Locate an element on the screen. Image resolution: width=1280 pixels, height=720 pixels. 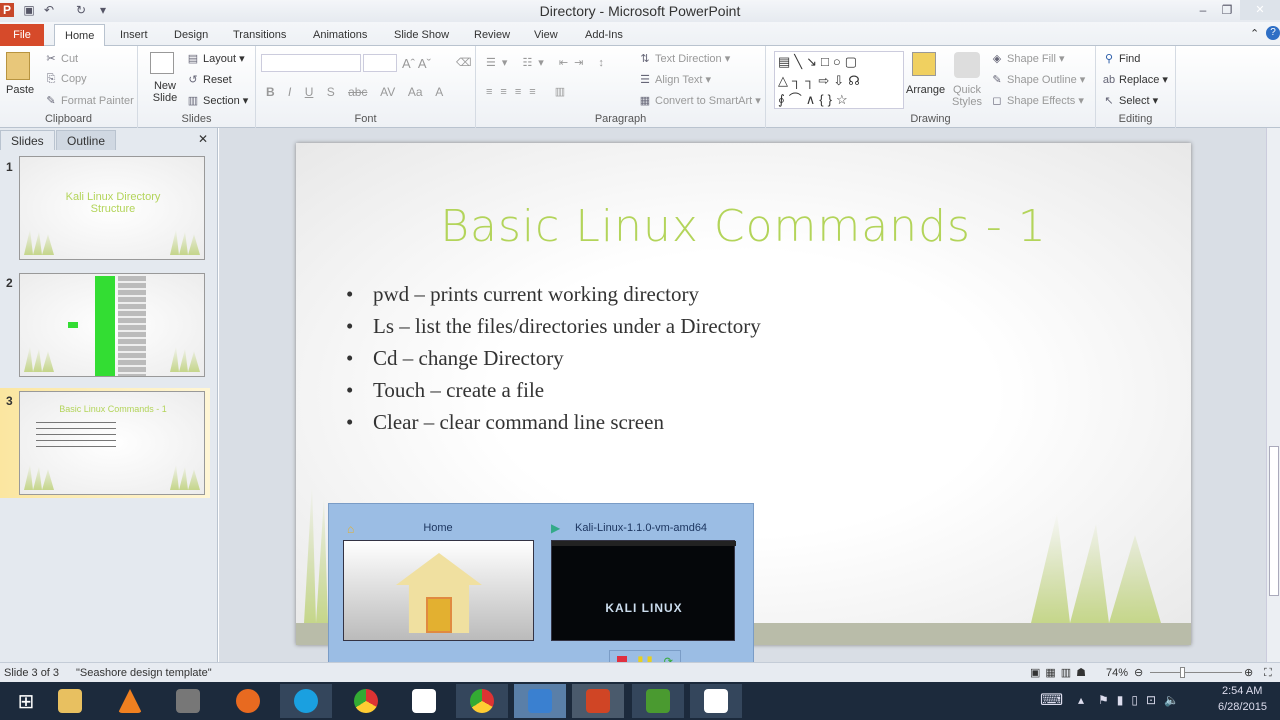
shape-fill-button: Shape Fill is located at coordinates (1031, 59).